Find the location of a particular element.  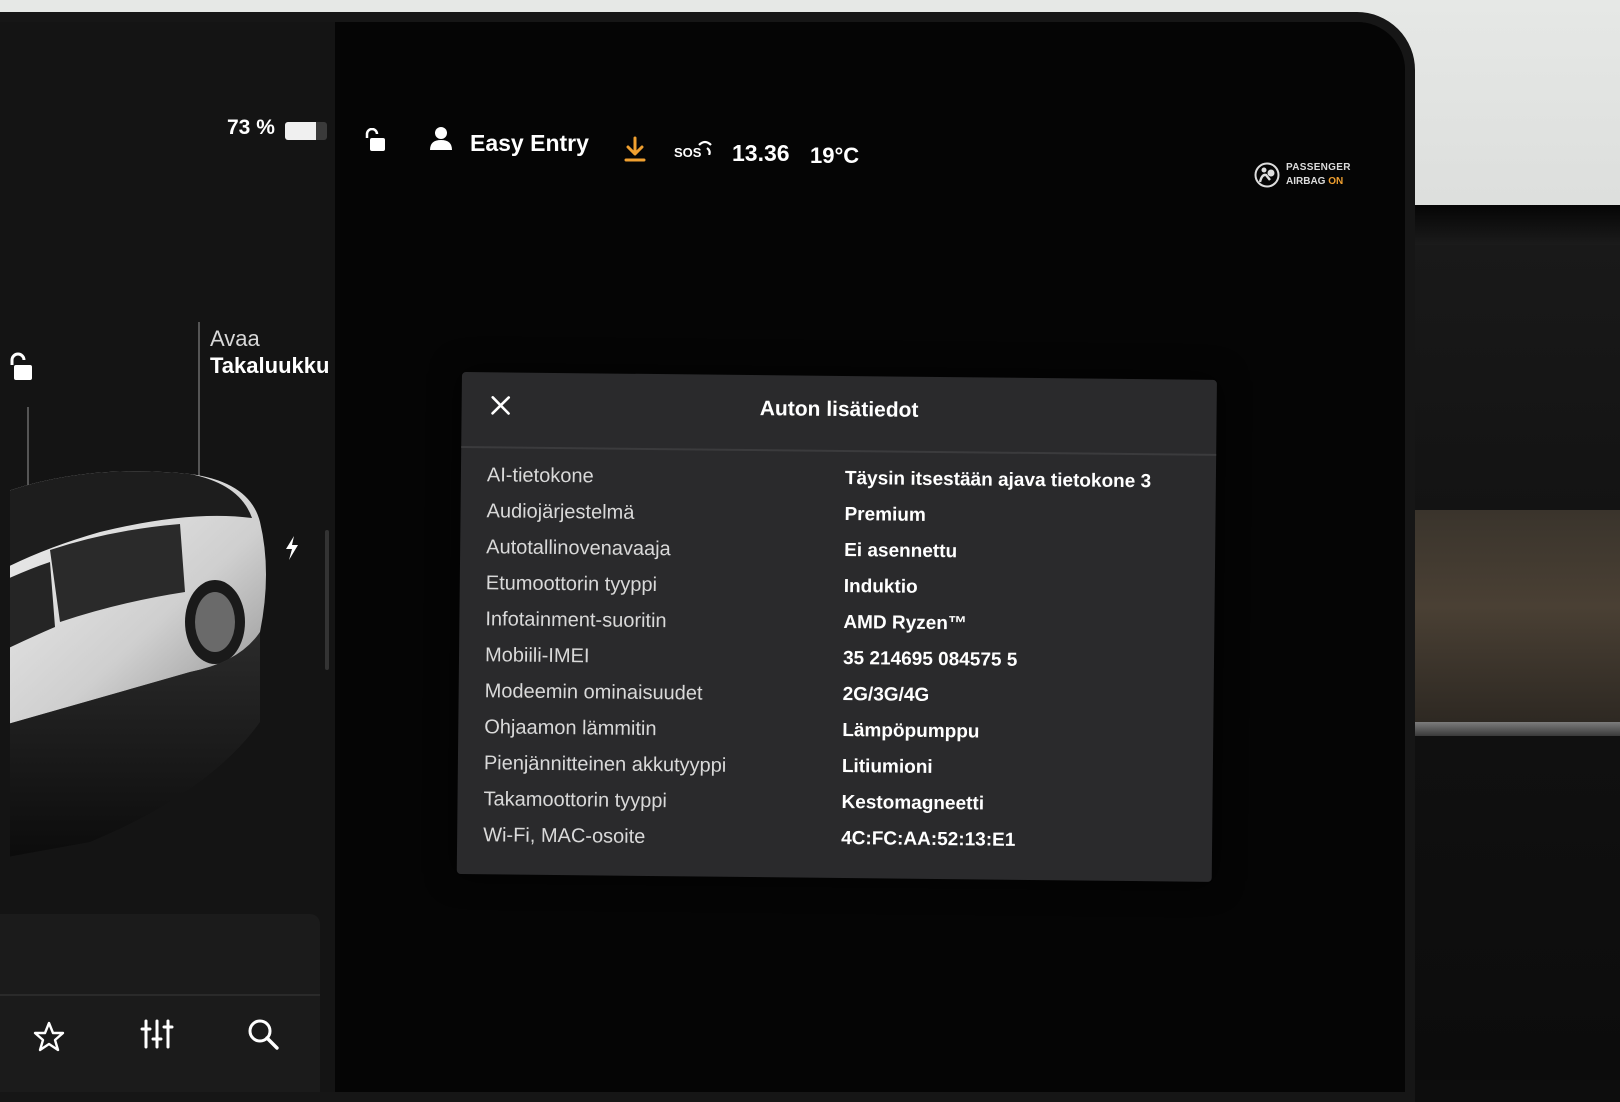

charge-port-icon is located at coordinates (292, 548).